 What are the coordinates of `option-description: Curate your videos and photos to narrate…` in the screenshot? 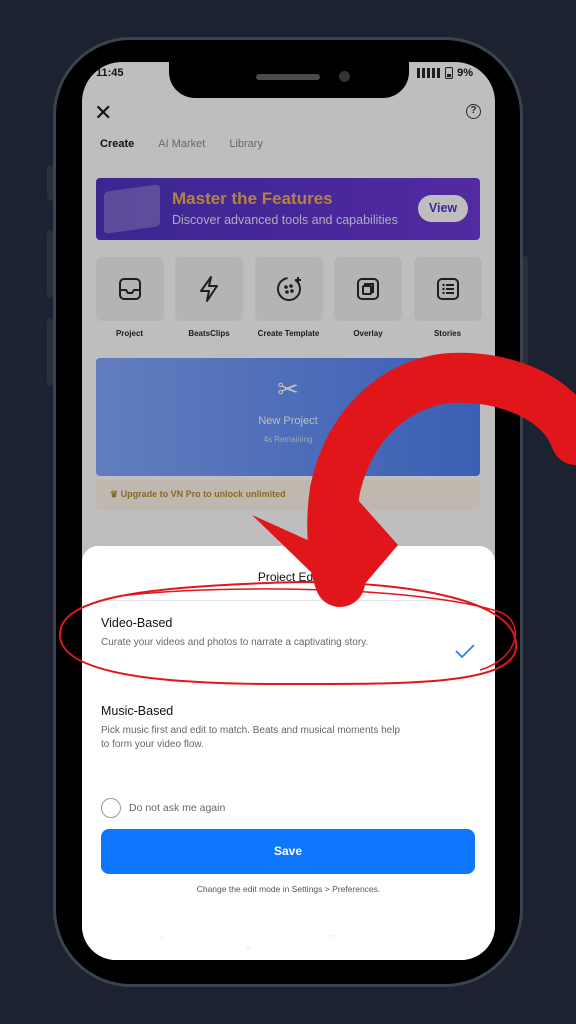 It's located at (235, 642).